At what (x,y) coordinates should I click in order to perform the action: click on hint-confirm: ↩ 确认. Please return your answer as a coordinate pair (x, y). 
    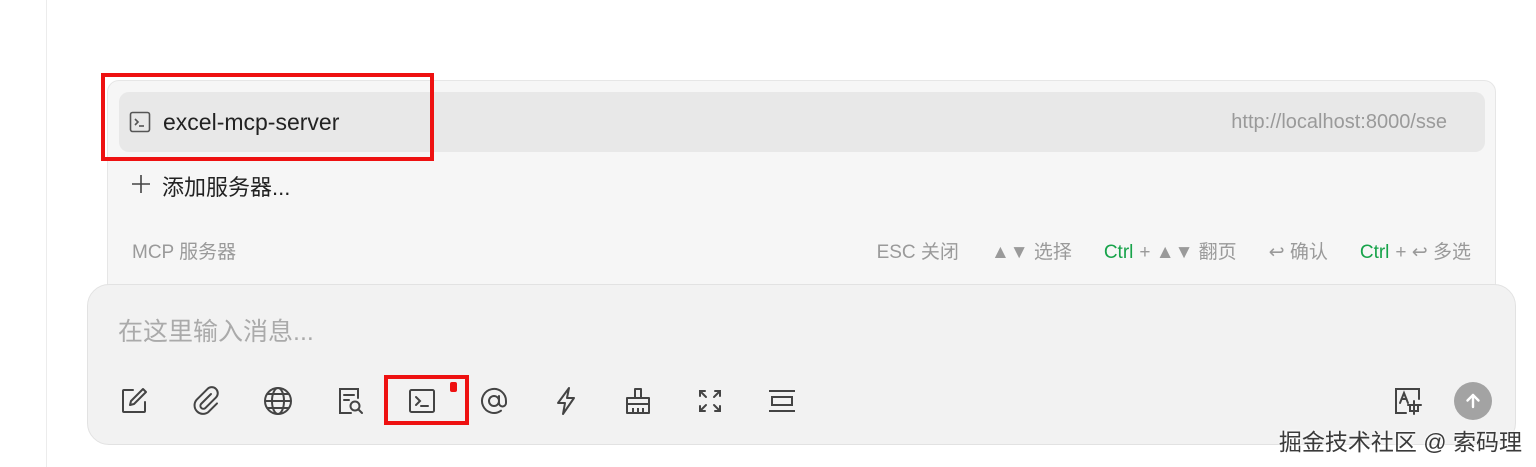
    Looking at the image, I should click on (1298, 252).